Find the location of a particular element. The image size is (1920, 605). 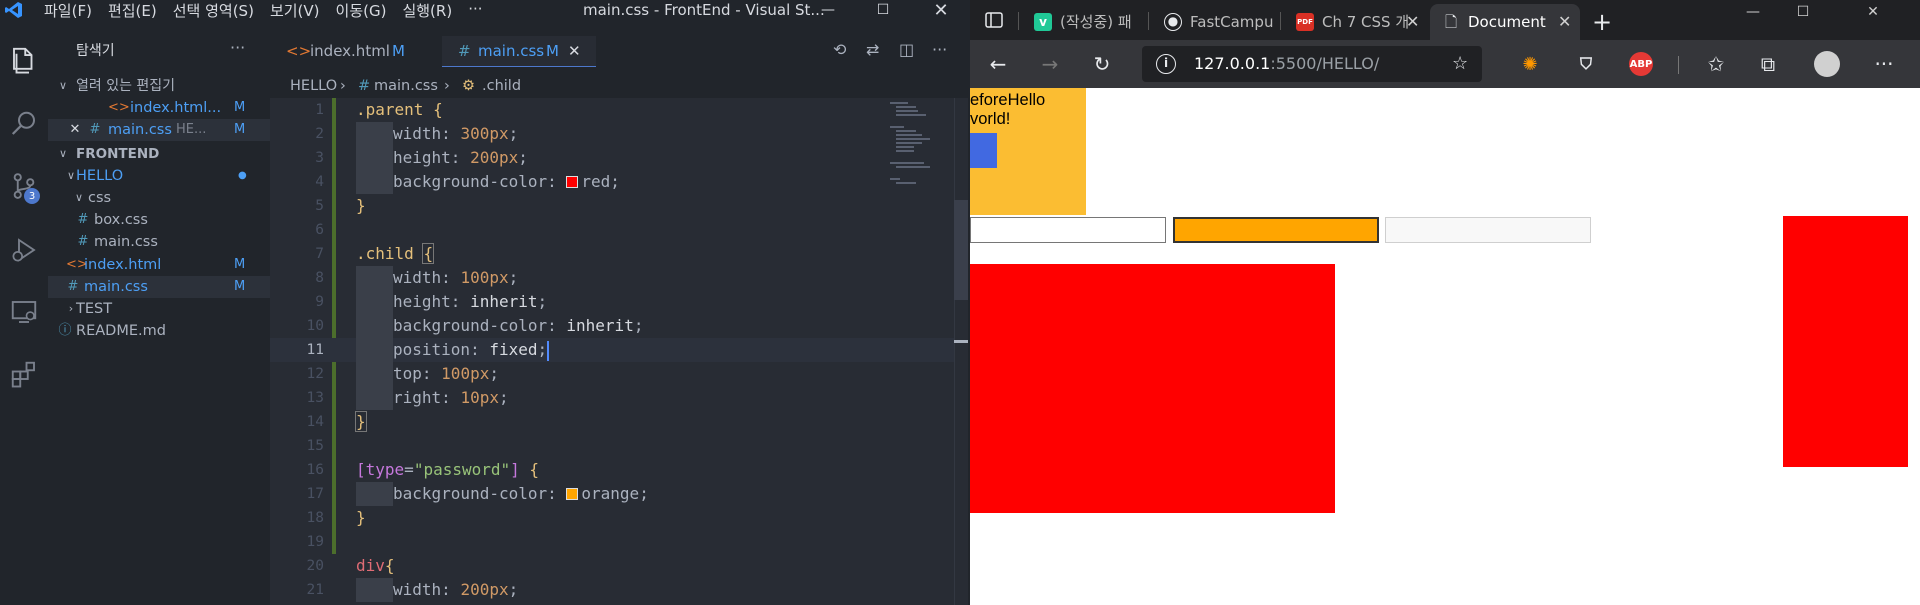

editor-scrollbar is located at coordinates (961, 351).